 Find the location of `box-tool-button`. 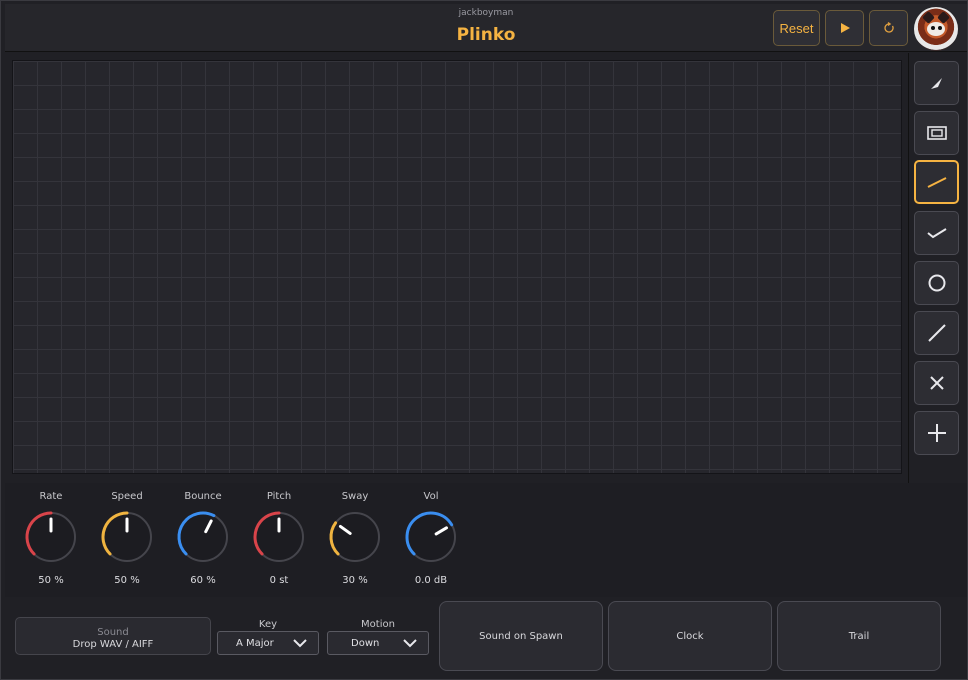

box-tool-button is located at coordinates (936, 133).